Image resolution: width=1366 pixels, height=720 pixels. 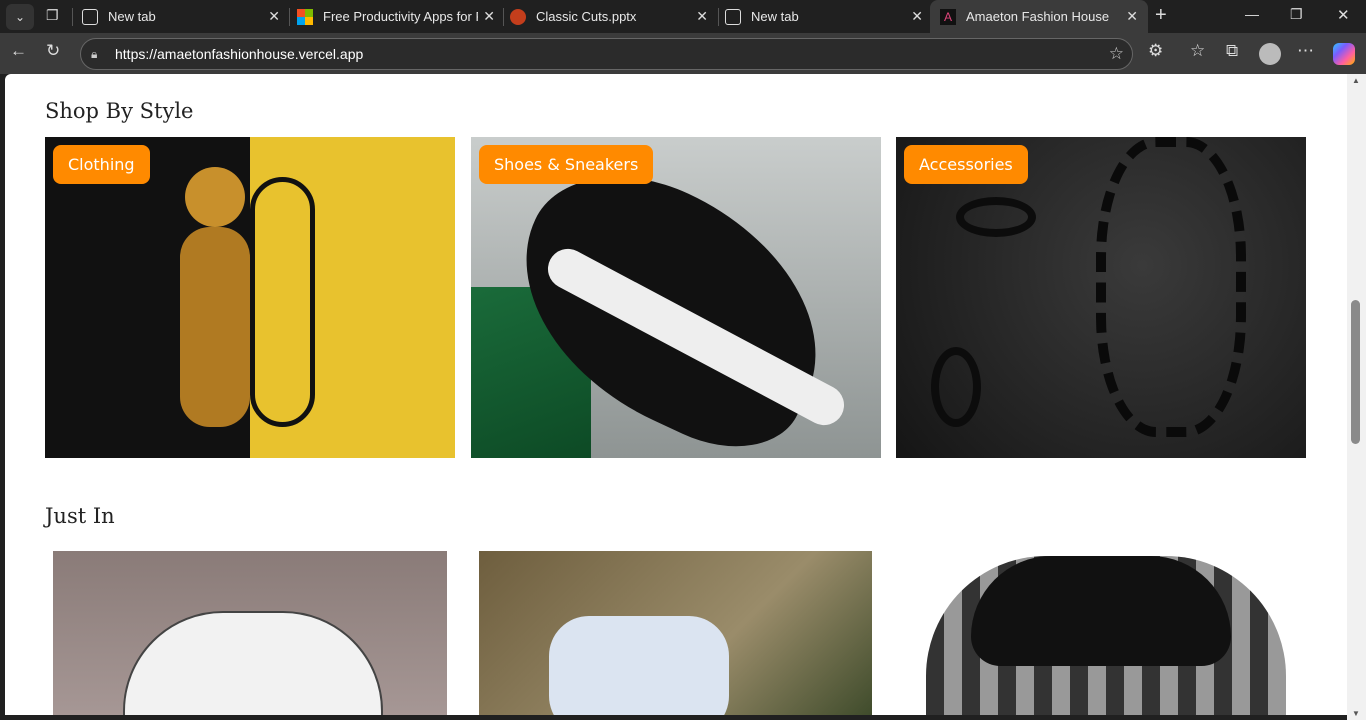 What do you see at coordinates (181, 16) in the screenshot?
I see `tab-new-tab-1: New tab ✕` at bounding box center [181, 16].